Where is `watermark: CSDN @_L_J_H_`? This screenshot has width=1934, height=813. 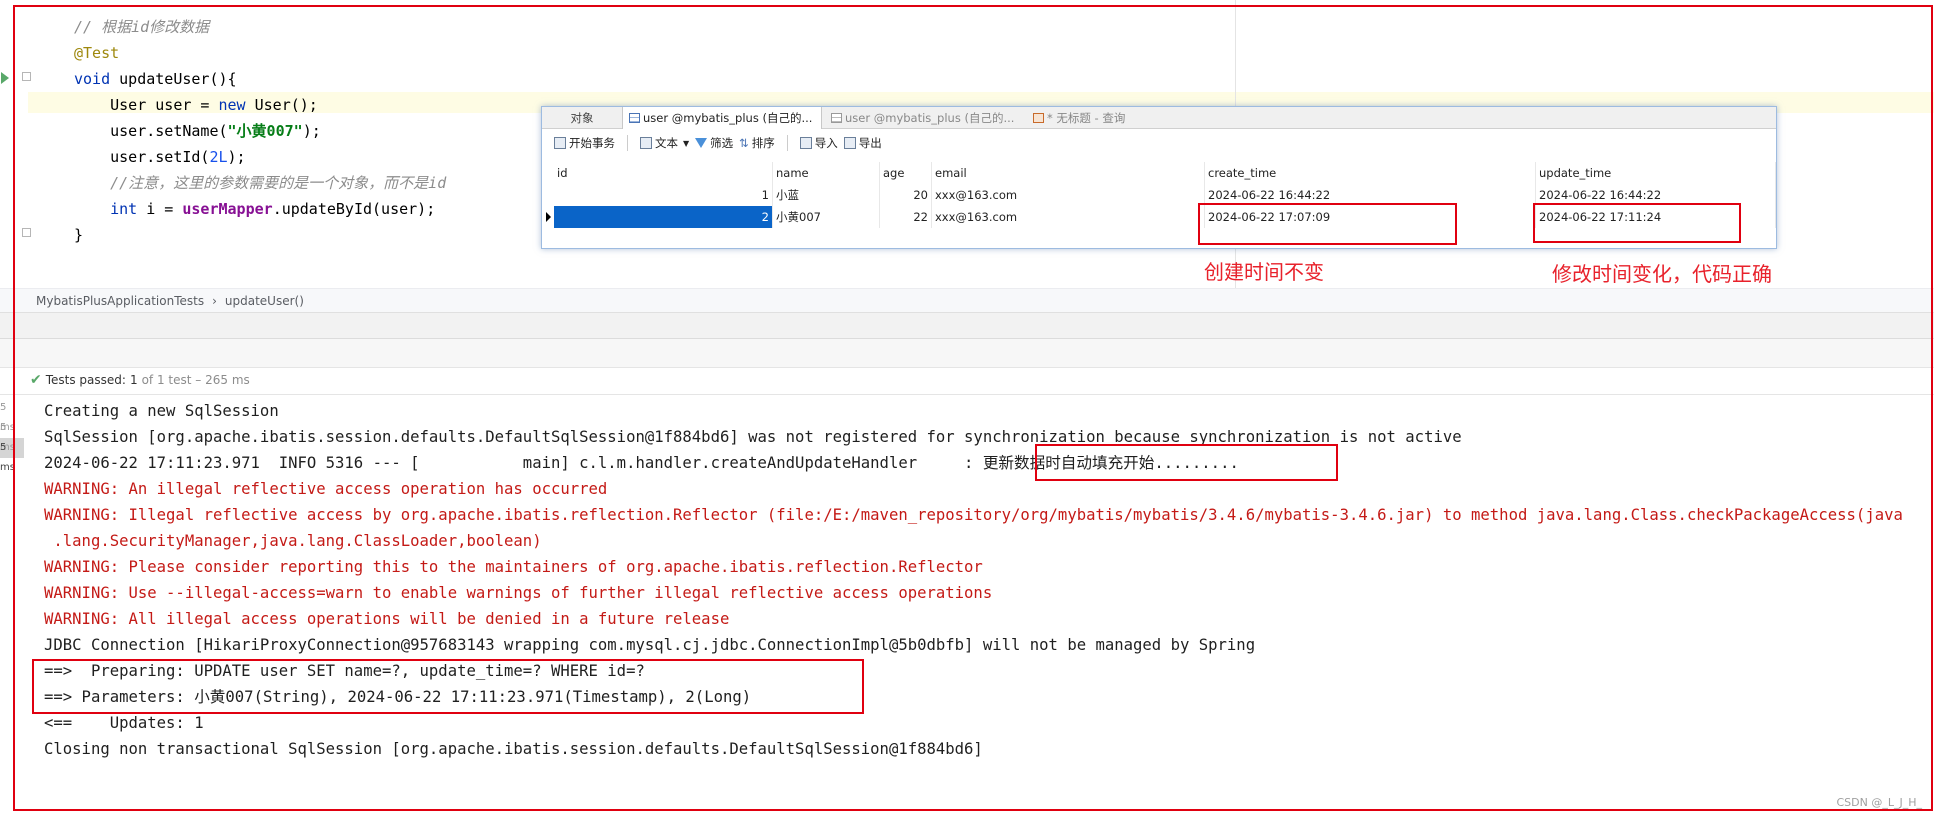
watermark: CSDN @_L_J_H_ is located at coordinates (1879, 802).